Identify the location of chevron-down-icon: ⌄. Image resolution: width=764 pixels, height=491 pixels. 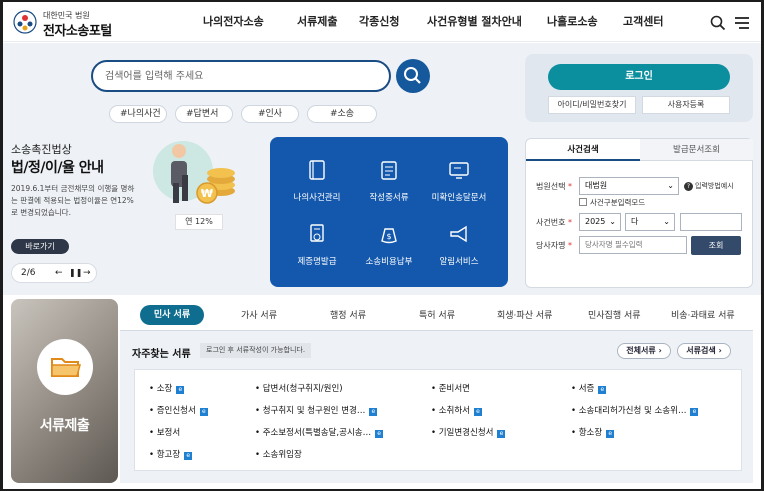
(670, 185).